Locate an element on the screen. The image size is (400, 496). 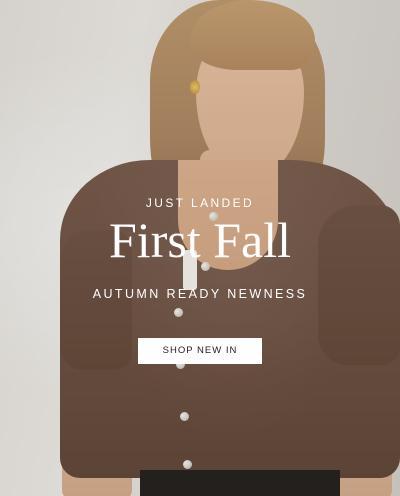
hero-headline: First Fall is located at coordinates (200, 240).